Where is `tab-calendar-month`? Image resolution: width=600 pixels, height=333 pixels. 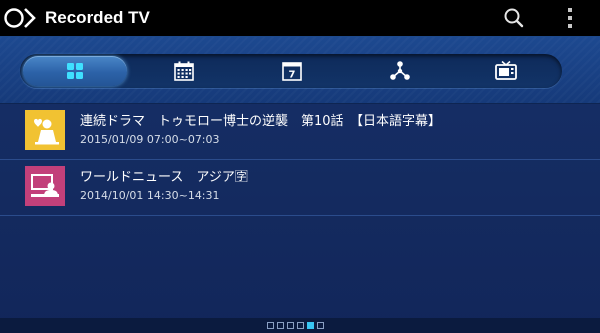
tab-calendar-month is located at coordinates (184, 71).